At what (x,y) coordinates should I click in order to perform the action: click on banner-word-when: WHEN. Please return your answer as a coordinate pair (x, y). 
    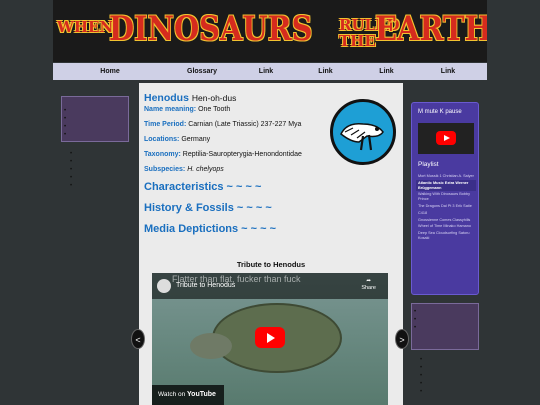
    Looking at the image, I should click on (85, 27).